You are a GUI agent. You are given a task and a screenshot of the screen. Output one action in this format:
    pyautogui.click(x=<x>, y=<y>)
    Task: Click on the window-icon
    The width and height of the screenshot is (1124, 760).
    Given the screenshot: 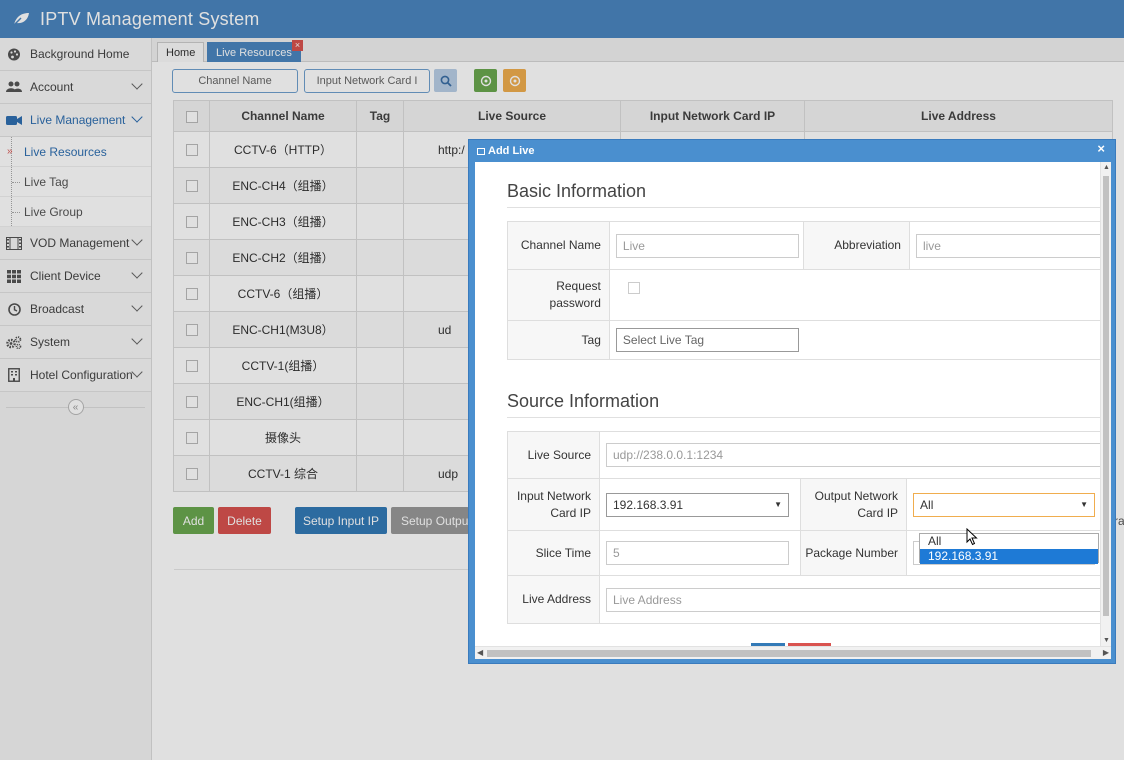 What is the action you would take?
    pyautogui.click(x=481, y=151)
    